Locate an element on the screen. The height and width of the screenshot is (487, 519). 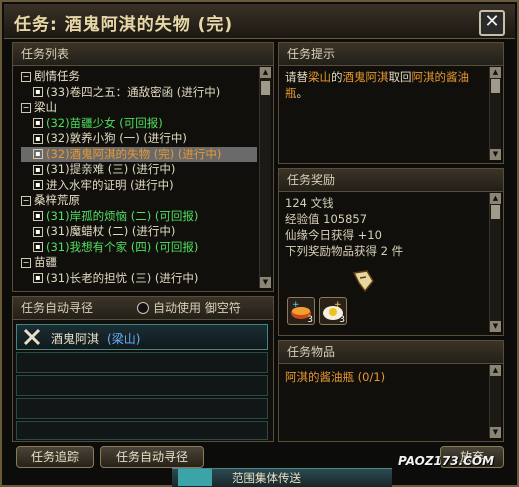
quest-category: − 剧情任务 is located at coordinates (139, 77).